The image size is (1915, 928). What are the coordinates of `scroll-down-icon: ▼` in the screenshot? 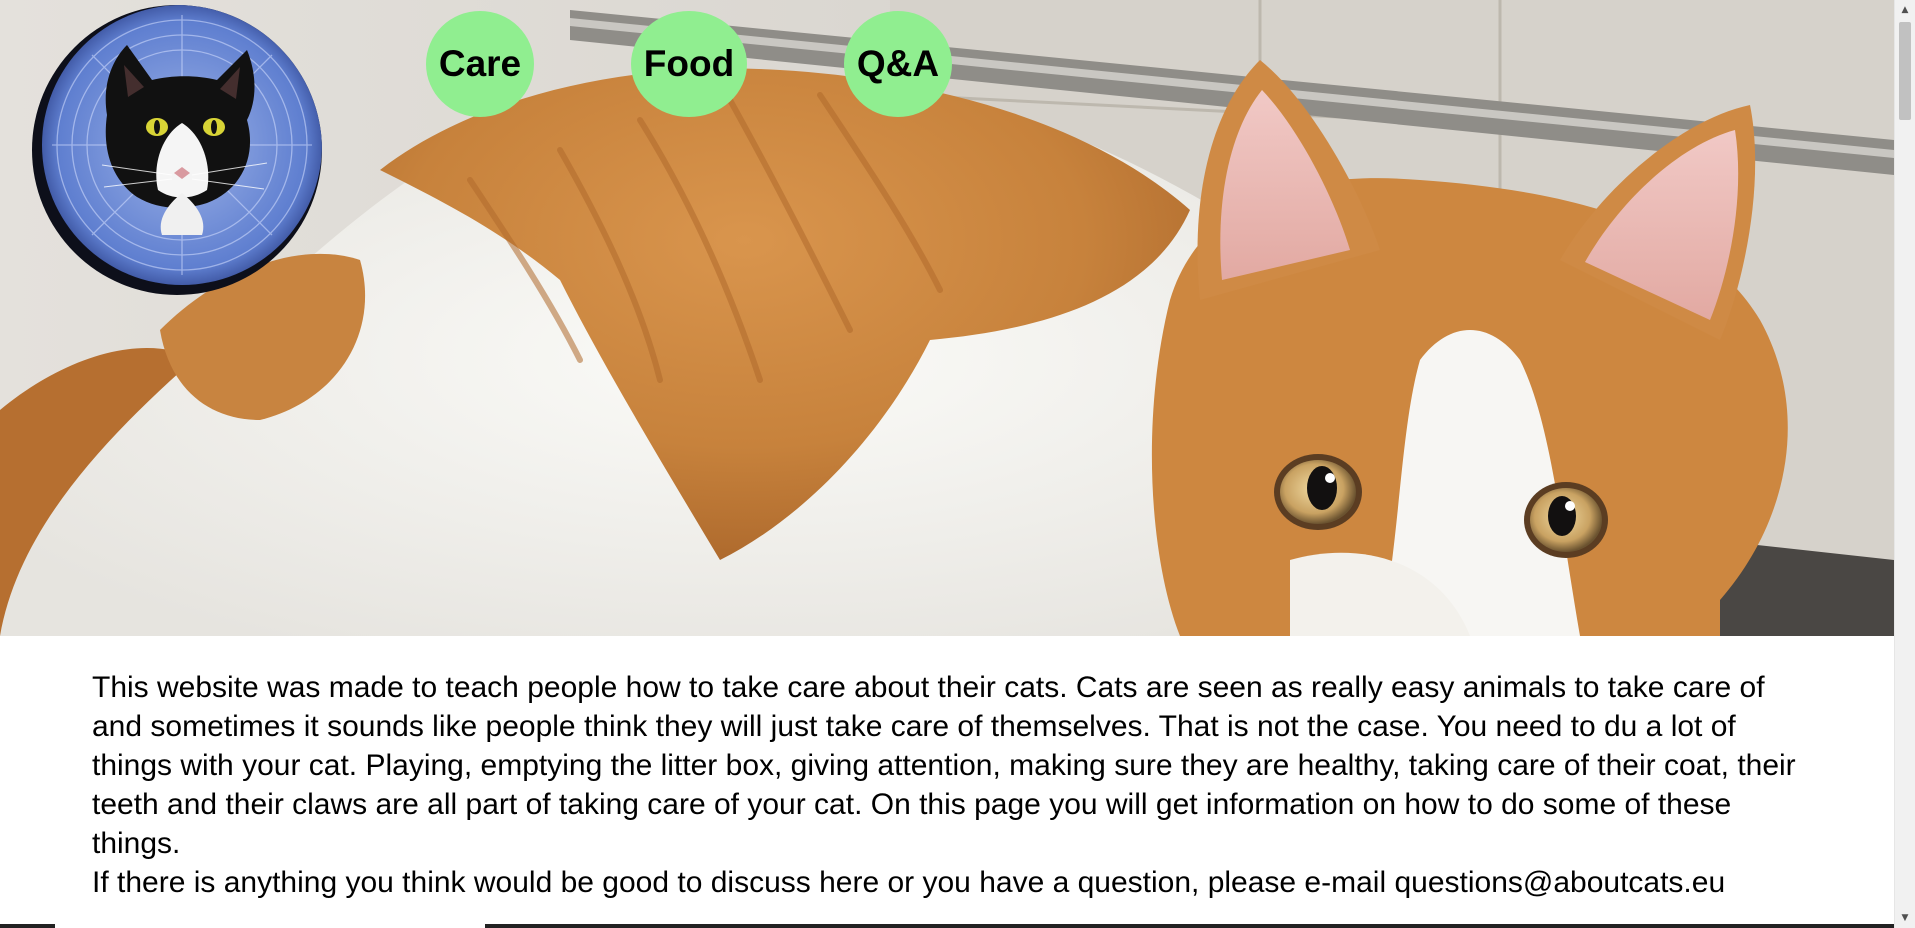 It's located at (1905, 918).